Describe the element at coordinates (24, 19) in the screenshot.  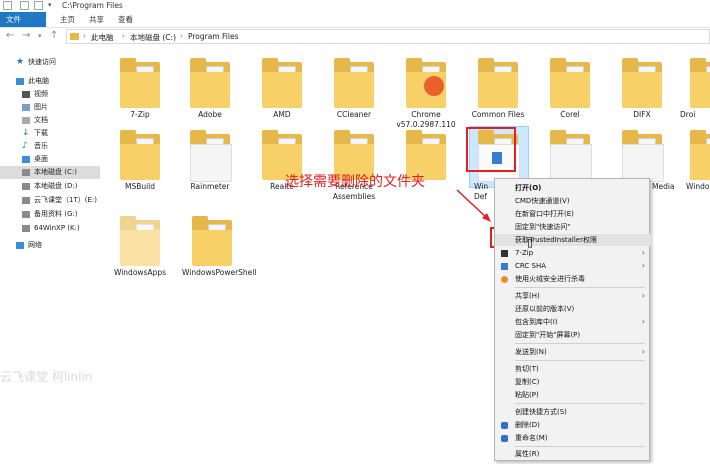
I see `watermark-top: 云飞课堂` at that location.